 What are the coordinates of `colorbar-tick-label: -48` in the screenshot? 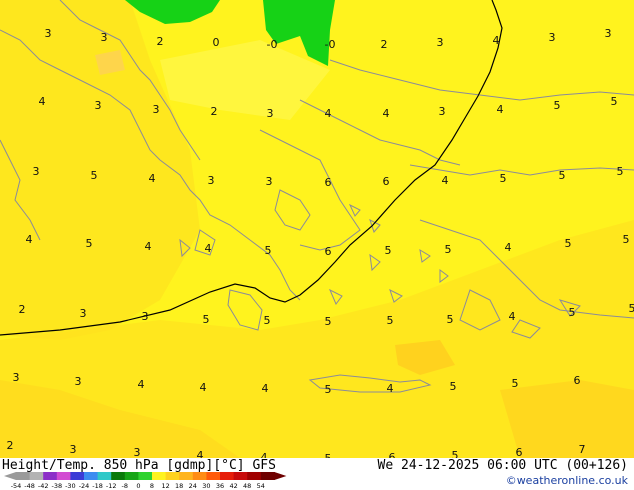 It's located at (29, 486).